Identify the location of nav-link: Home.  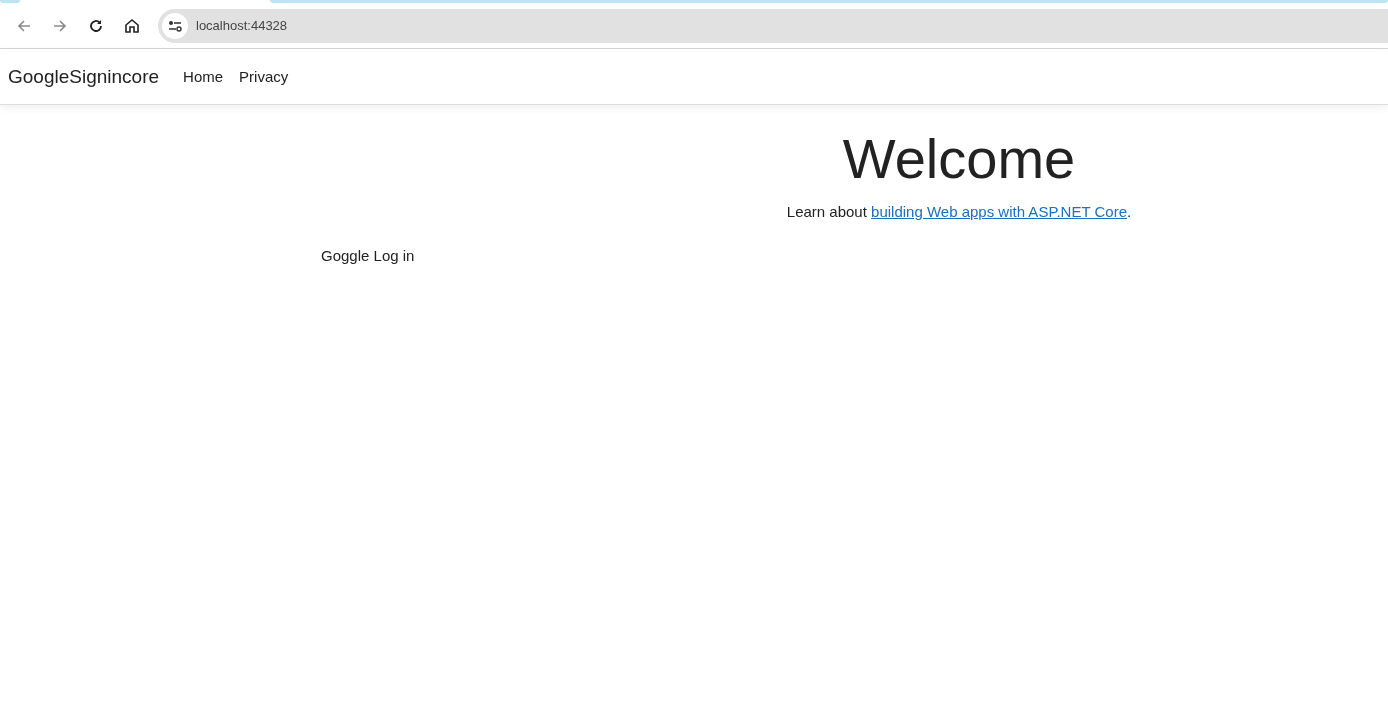
(203, 76).